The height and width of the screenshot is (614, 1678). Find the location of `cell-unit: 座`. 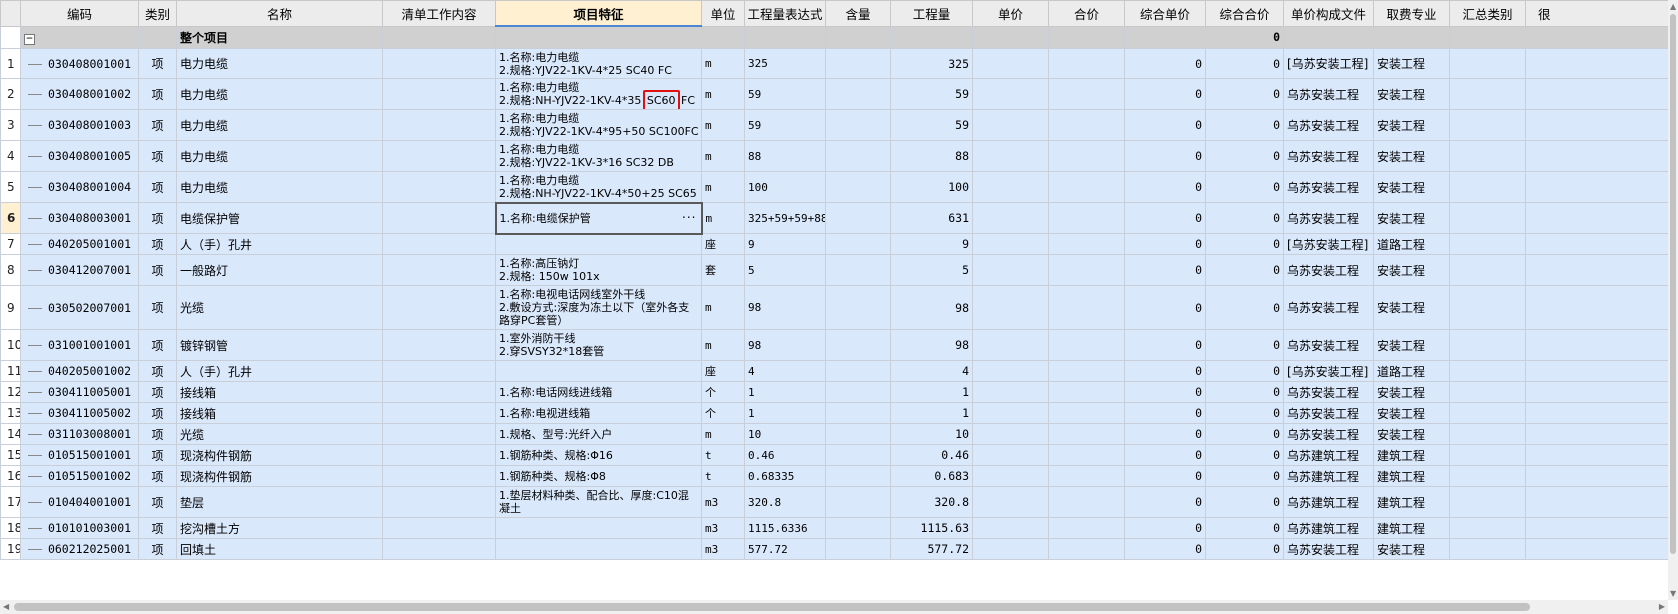

cell-unit: 座 is located at coordinates (723, 244).